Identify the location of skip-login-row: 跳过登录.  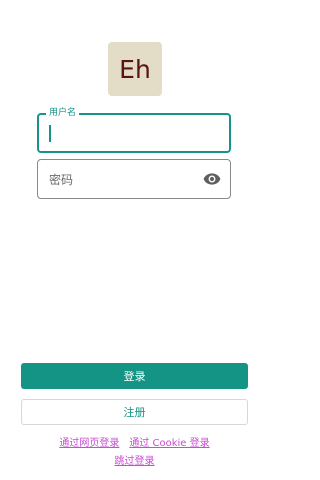
(134, 462).